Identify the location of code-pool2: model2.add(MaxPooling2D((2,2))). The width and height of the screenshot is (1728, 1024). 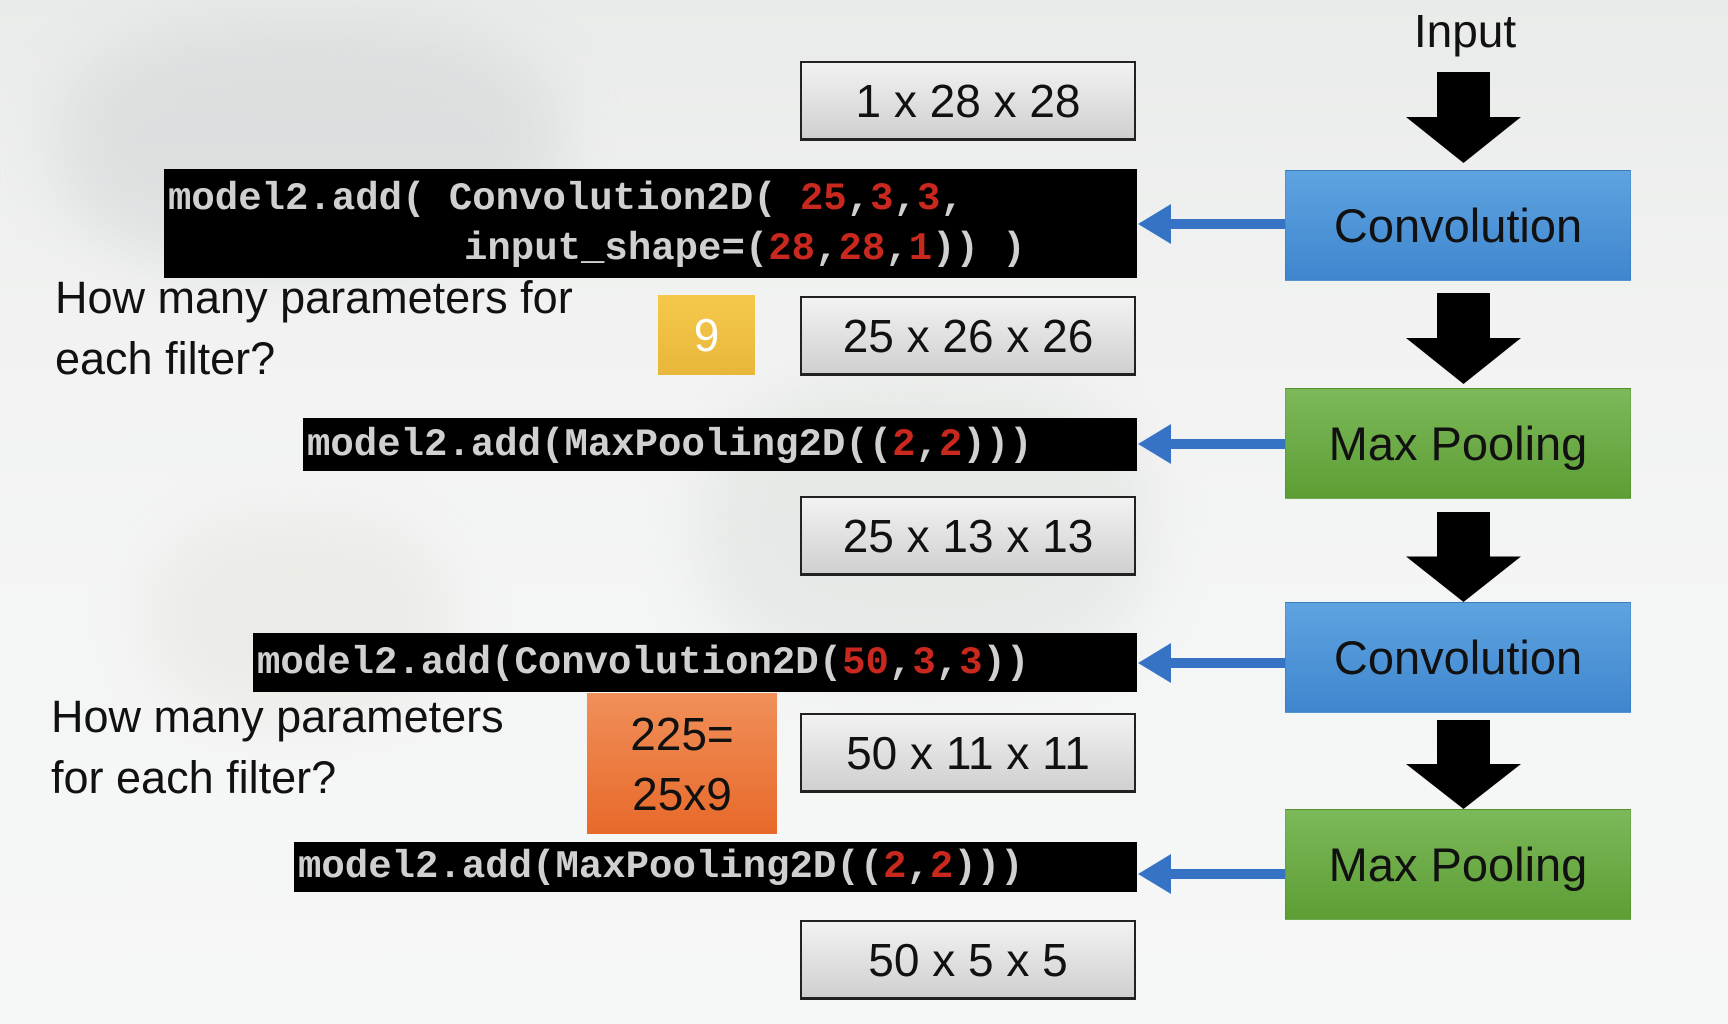
(715, 867).